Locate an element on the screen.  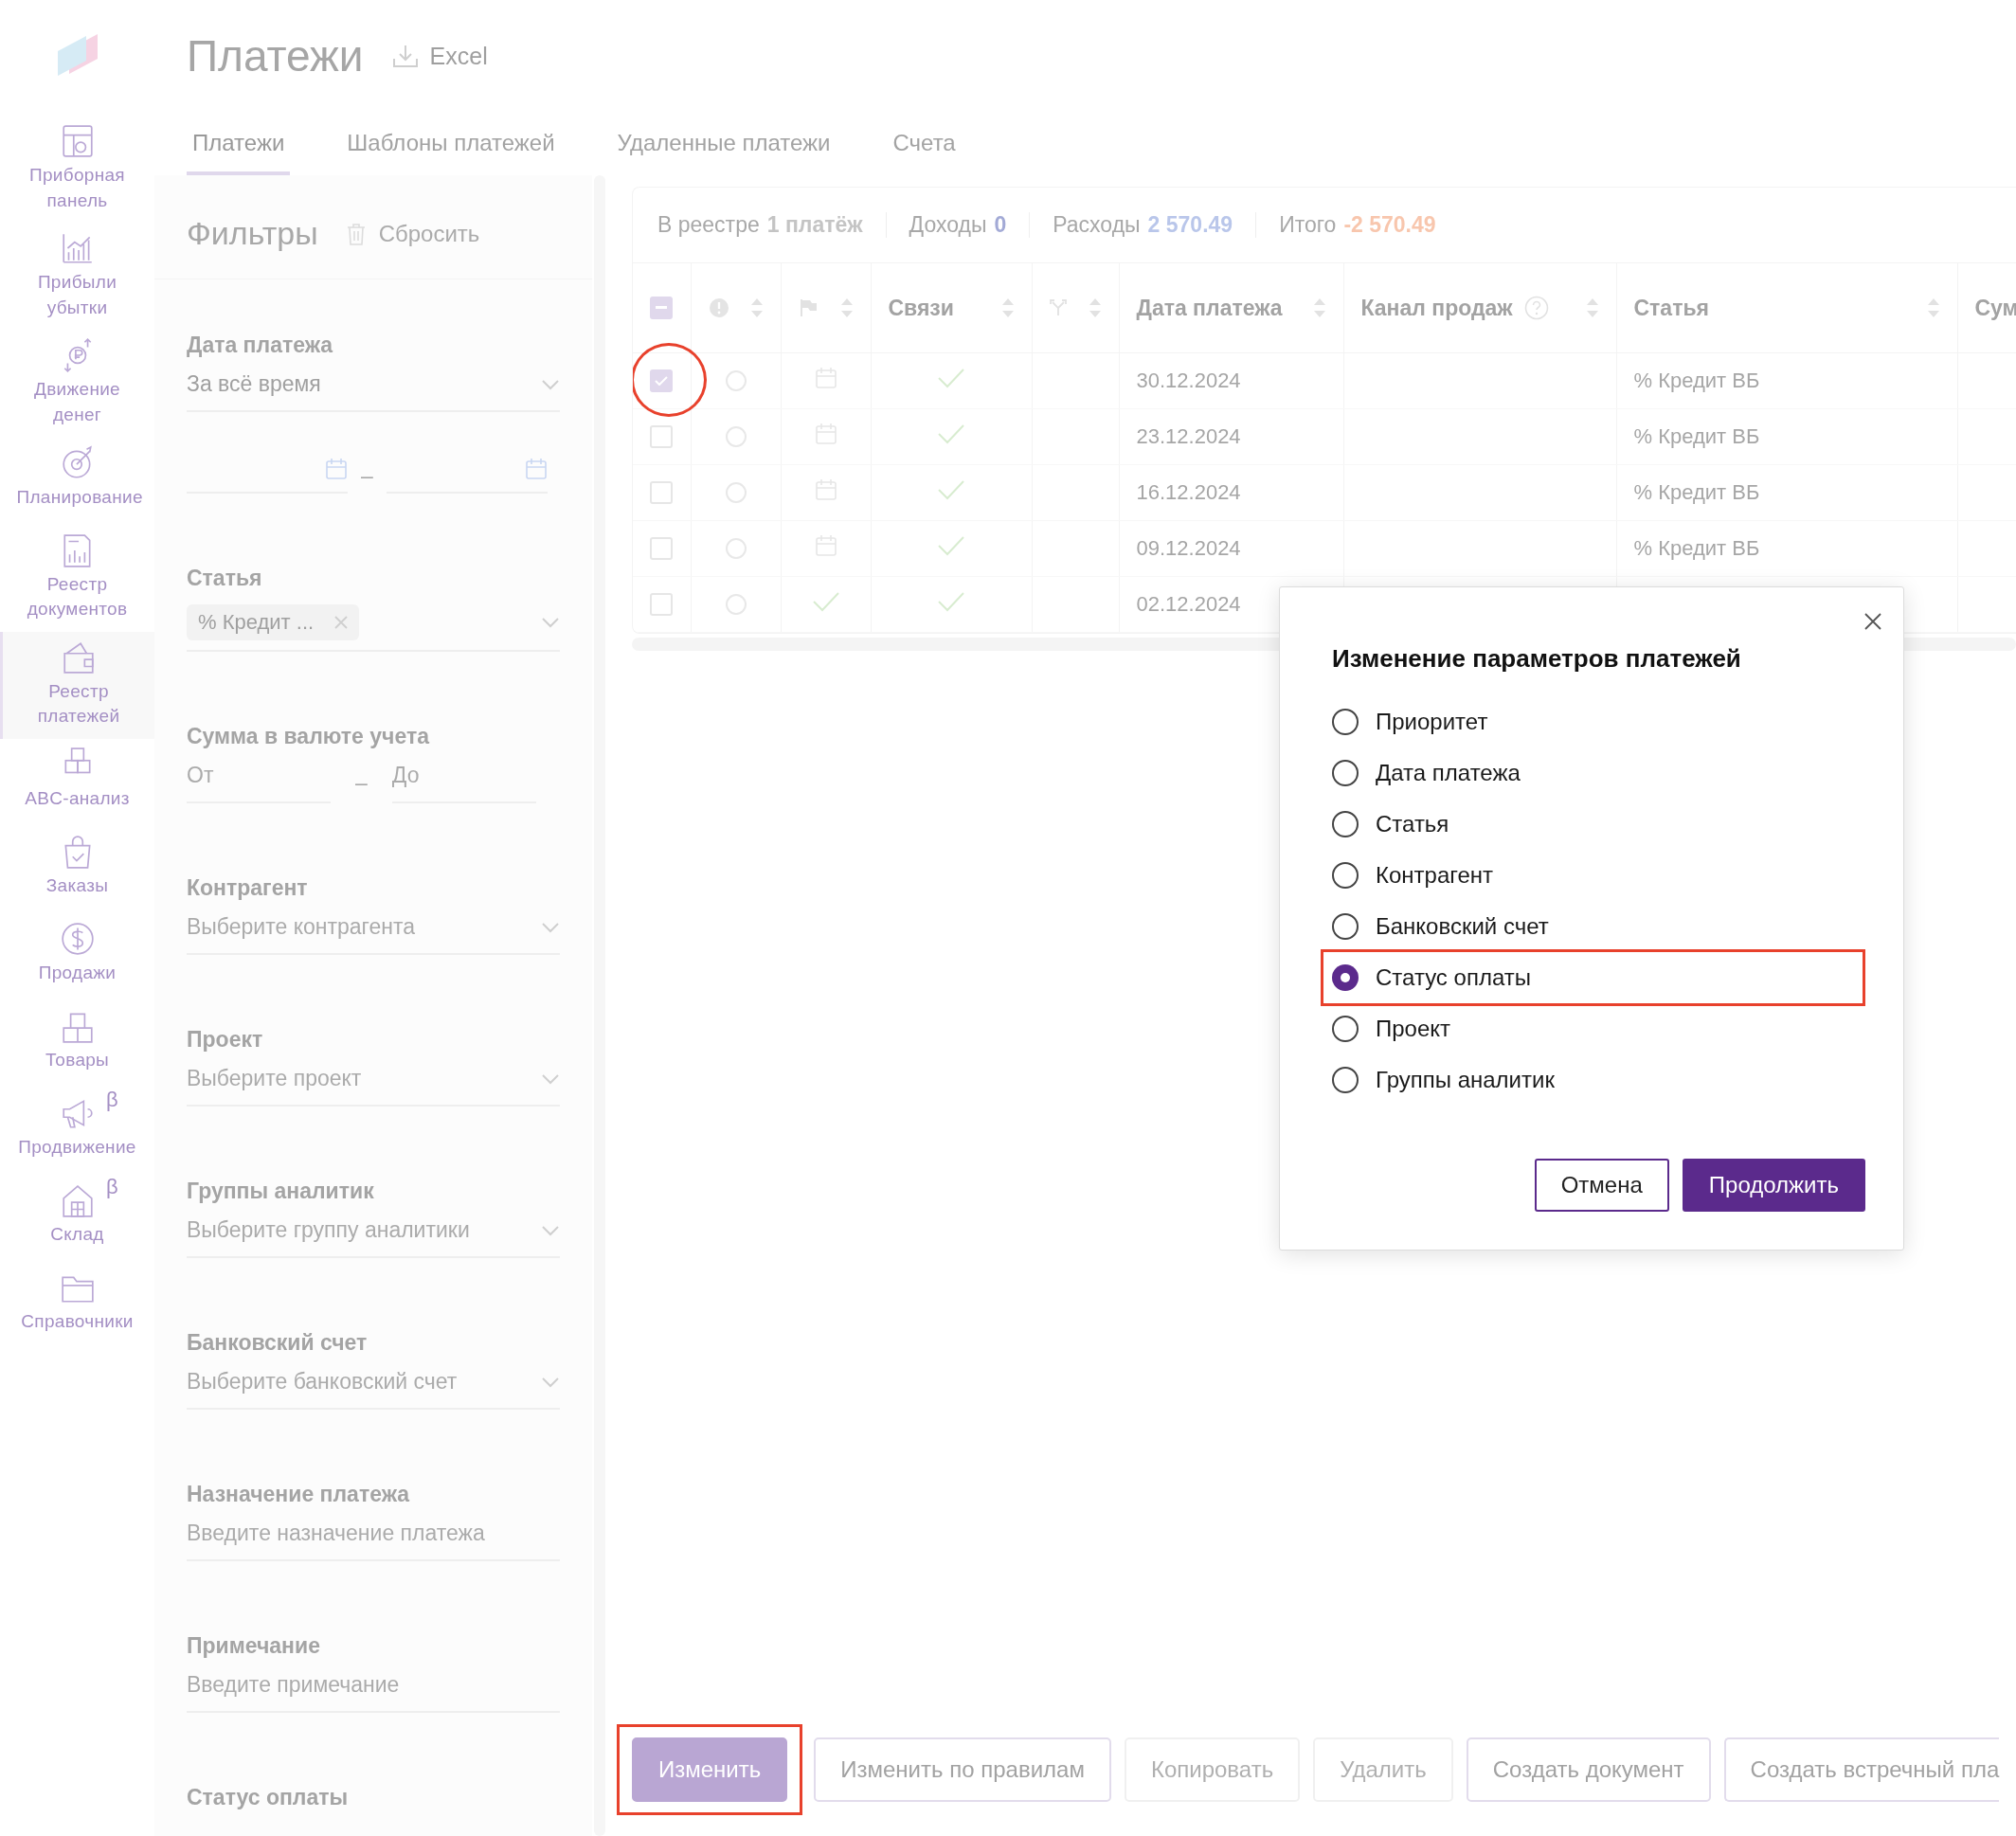
select-all-checkbox is located at coordinates (661, 308).